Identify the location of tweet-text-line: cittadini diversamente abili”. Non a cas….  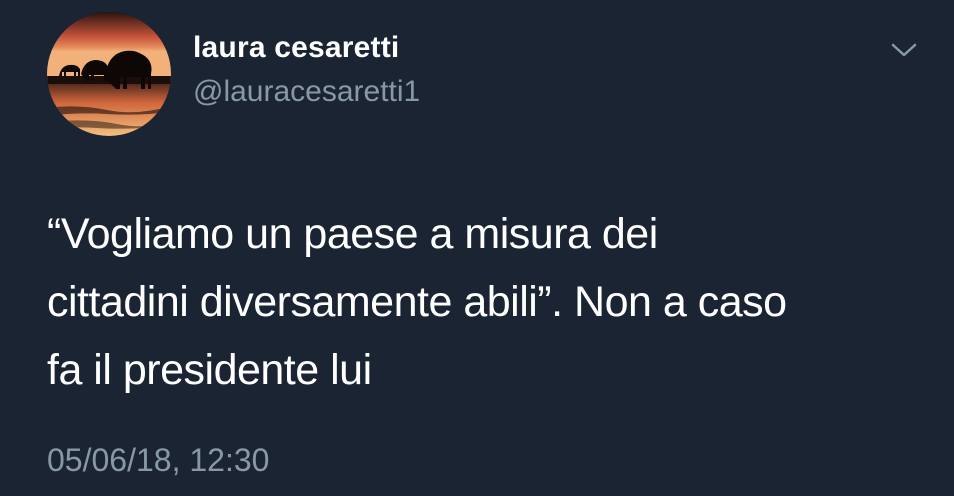
(417, 302).